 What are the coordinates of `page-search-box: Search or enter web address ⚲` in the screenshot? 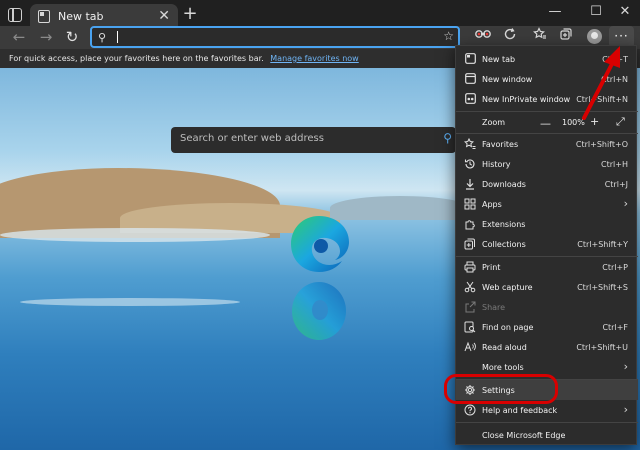 It's located at (313, 140).